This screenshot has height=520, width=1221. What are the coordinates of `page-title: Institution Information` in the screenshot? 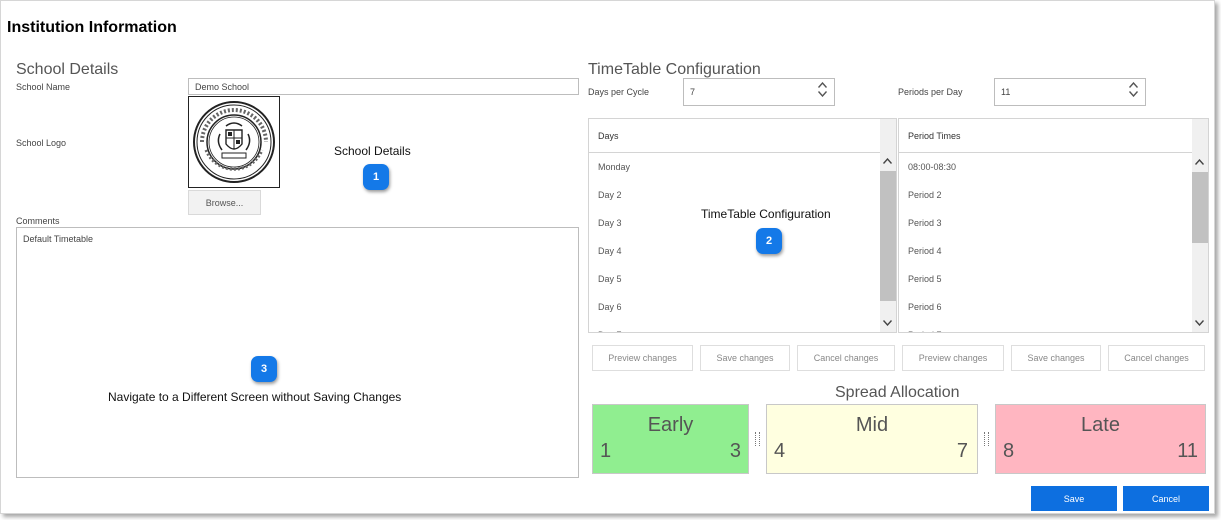 It's located at (92, 27).